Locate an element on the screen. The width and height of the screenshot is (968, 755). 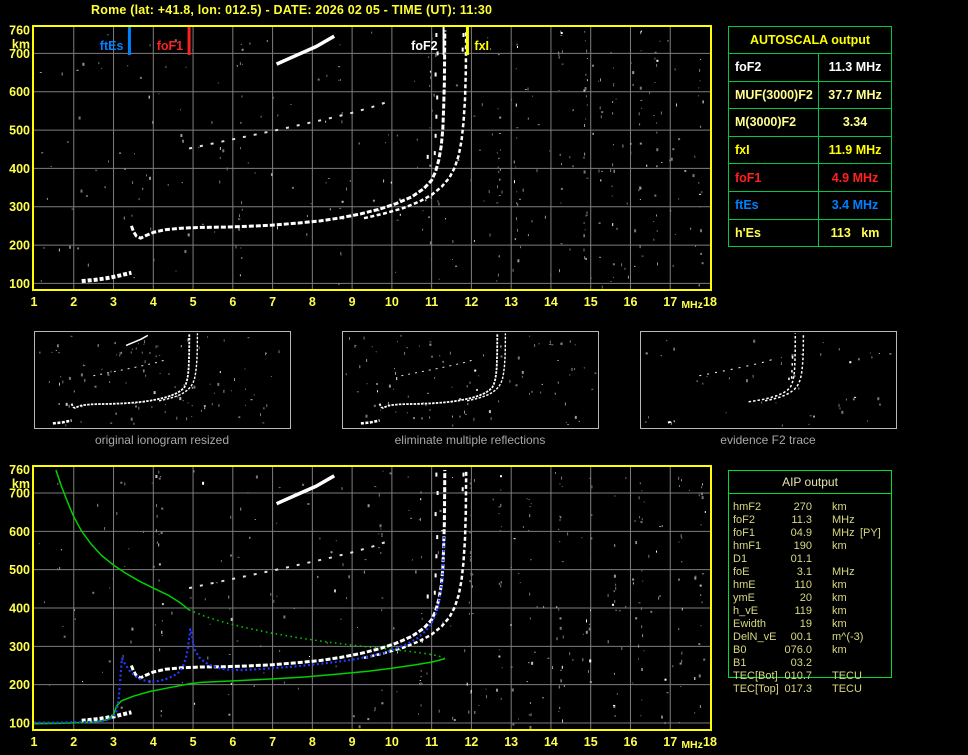
aip-table-row: TEC[Bot] 010.7 TECU is located at coordinates (810, 676).